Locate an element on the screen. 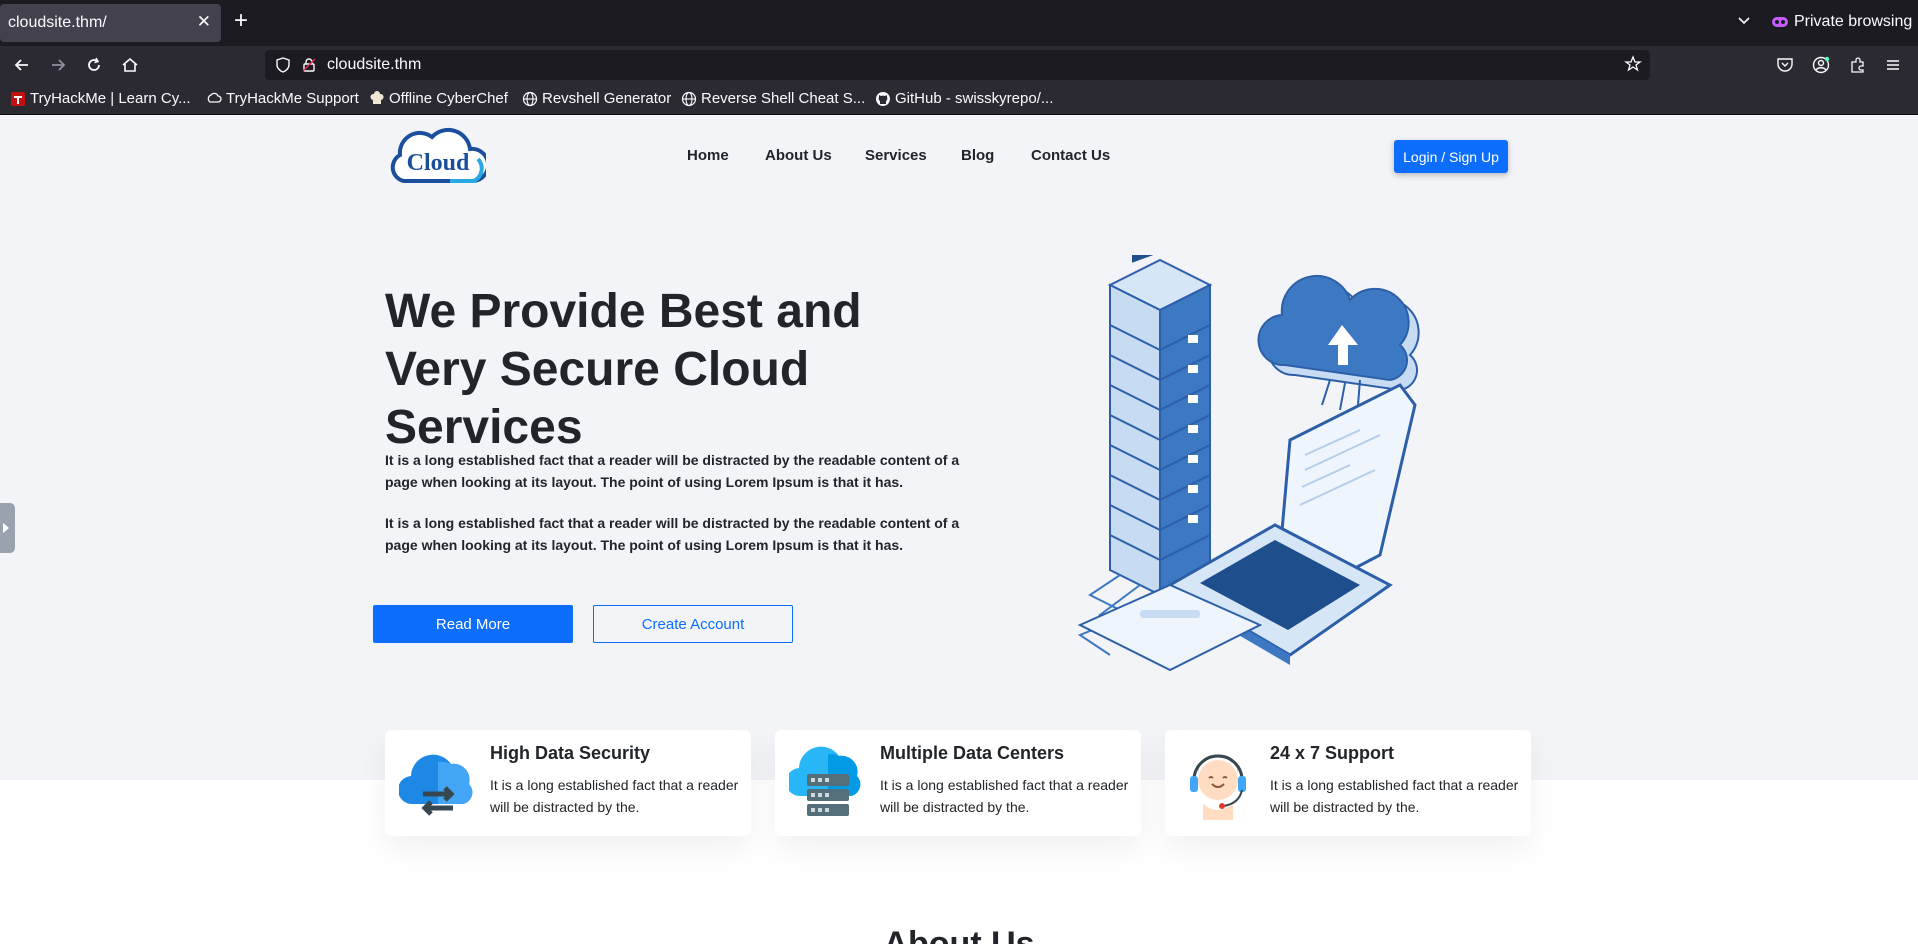 This screenshot has width=1918, height=944. reload-icon is located at coordinates (94, 65).